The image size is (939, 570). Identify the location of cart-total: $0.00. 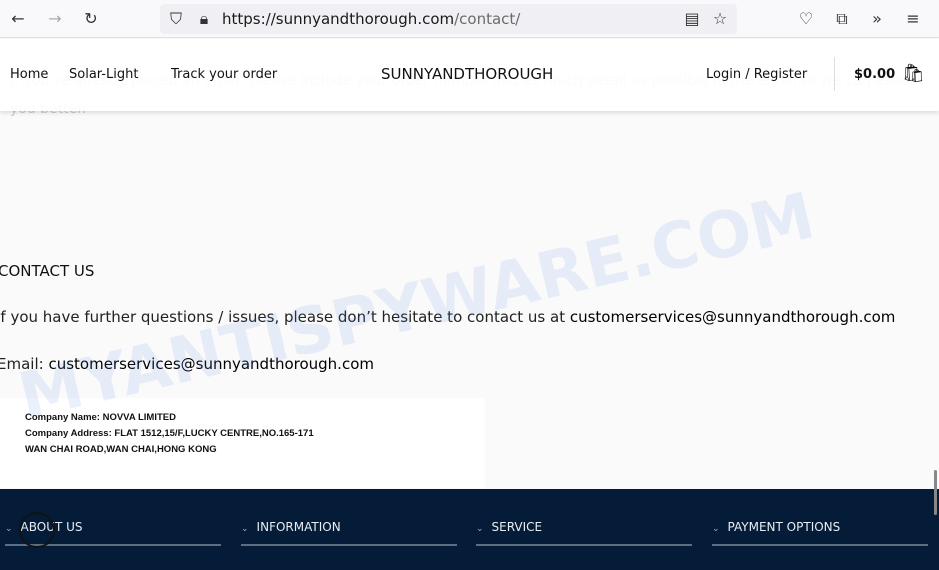
(874, 74).